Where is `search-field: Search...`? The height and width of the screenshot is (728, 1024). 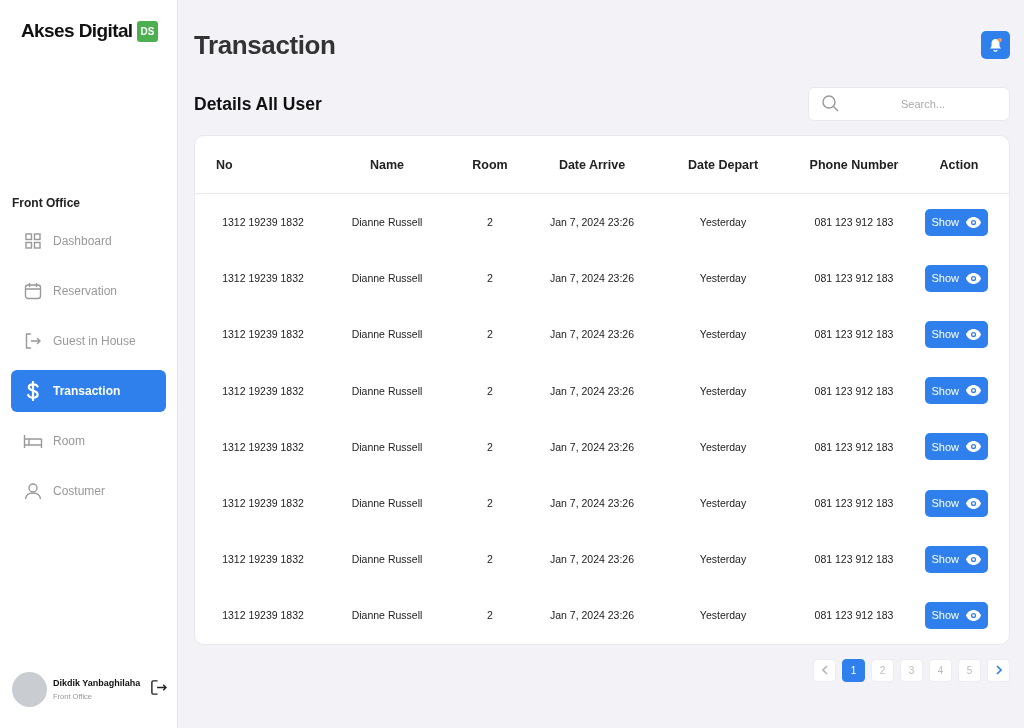 search-field: Search... is located at coordinates (909, 104).